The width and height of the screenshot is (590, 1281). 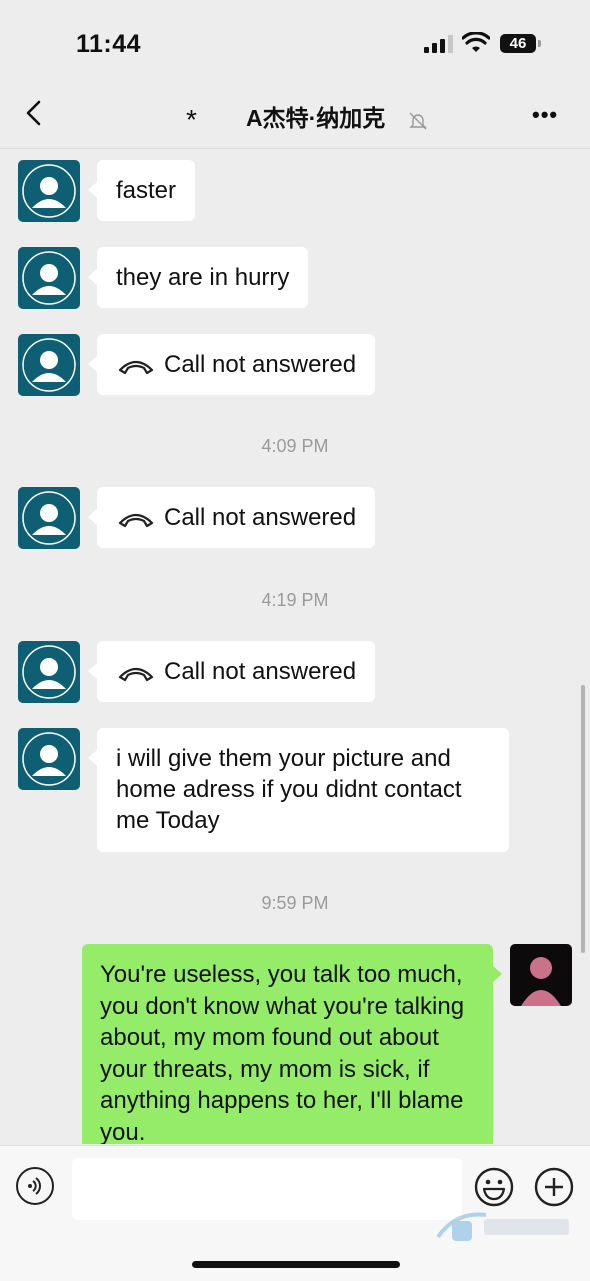 I want to click on signal-icon, so click(x=439, y=44).